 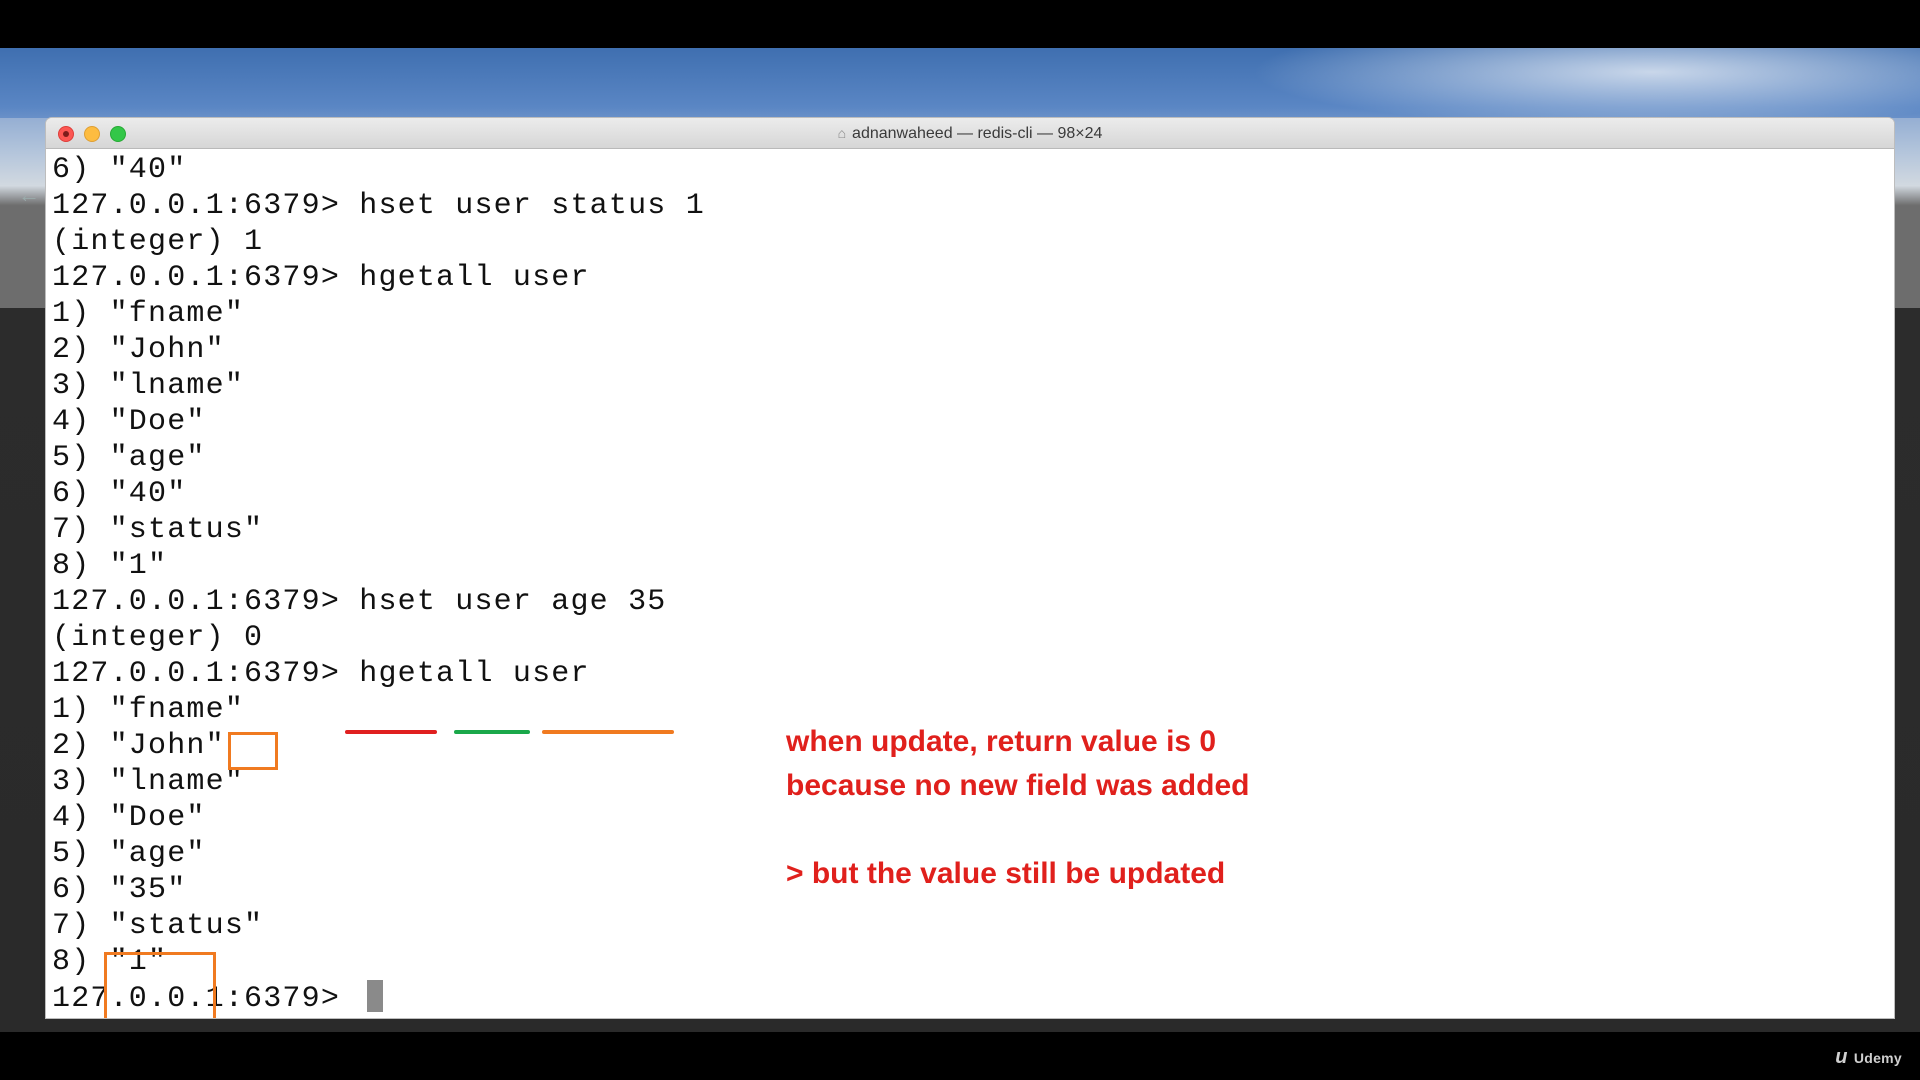 What do you see at coordinates (1001, 741) in the screenshot?
I see `annotation-note: when update, return value is 0` at bounding box center [1001, 741].